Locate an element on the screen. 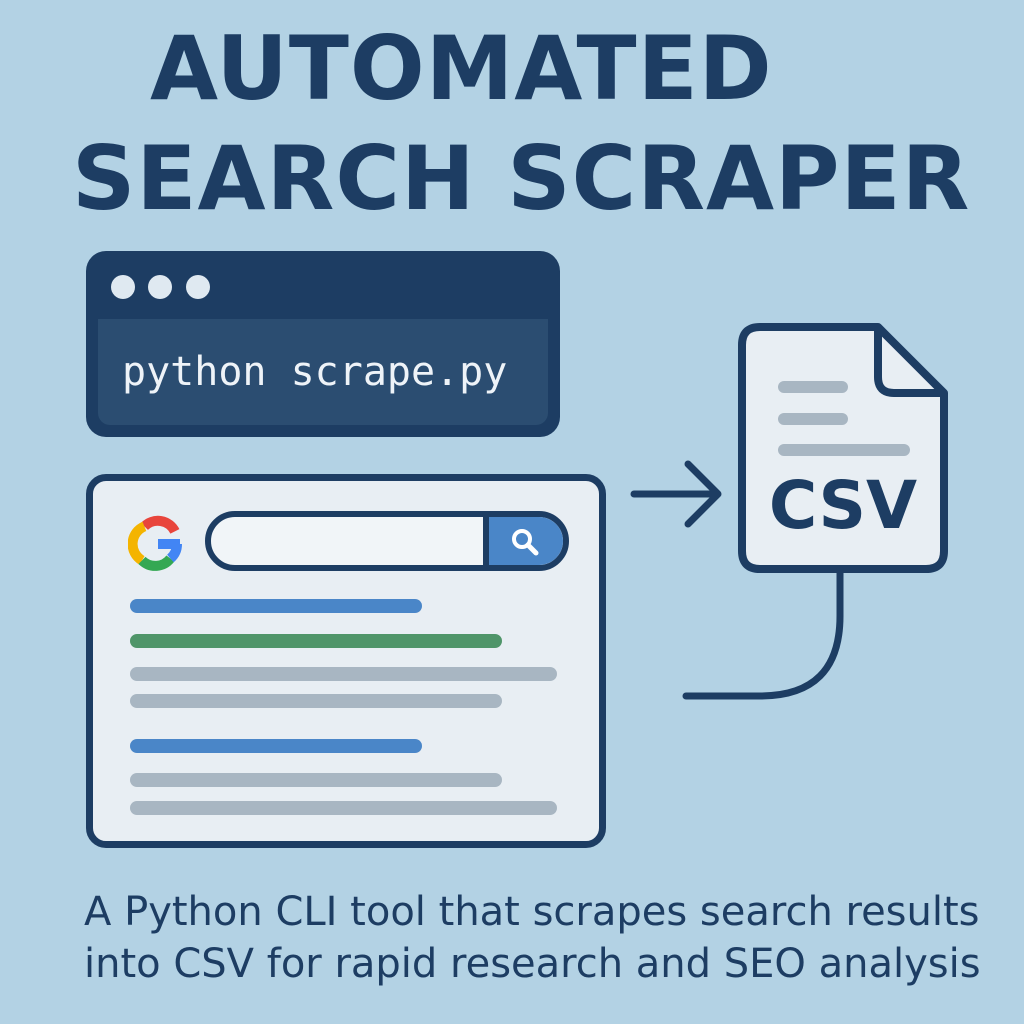 The width and height of the screenshot is (1024, 1024). search-button is located at coordinates (523, 541).